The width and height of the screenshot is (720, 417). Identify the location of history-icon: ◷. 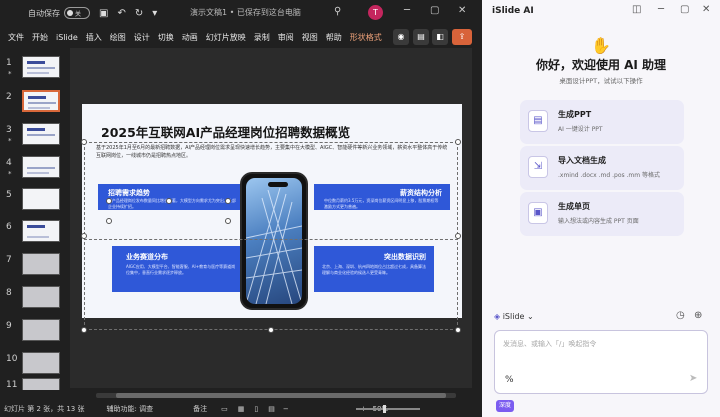
(680, 315).